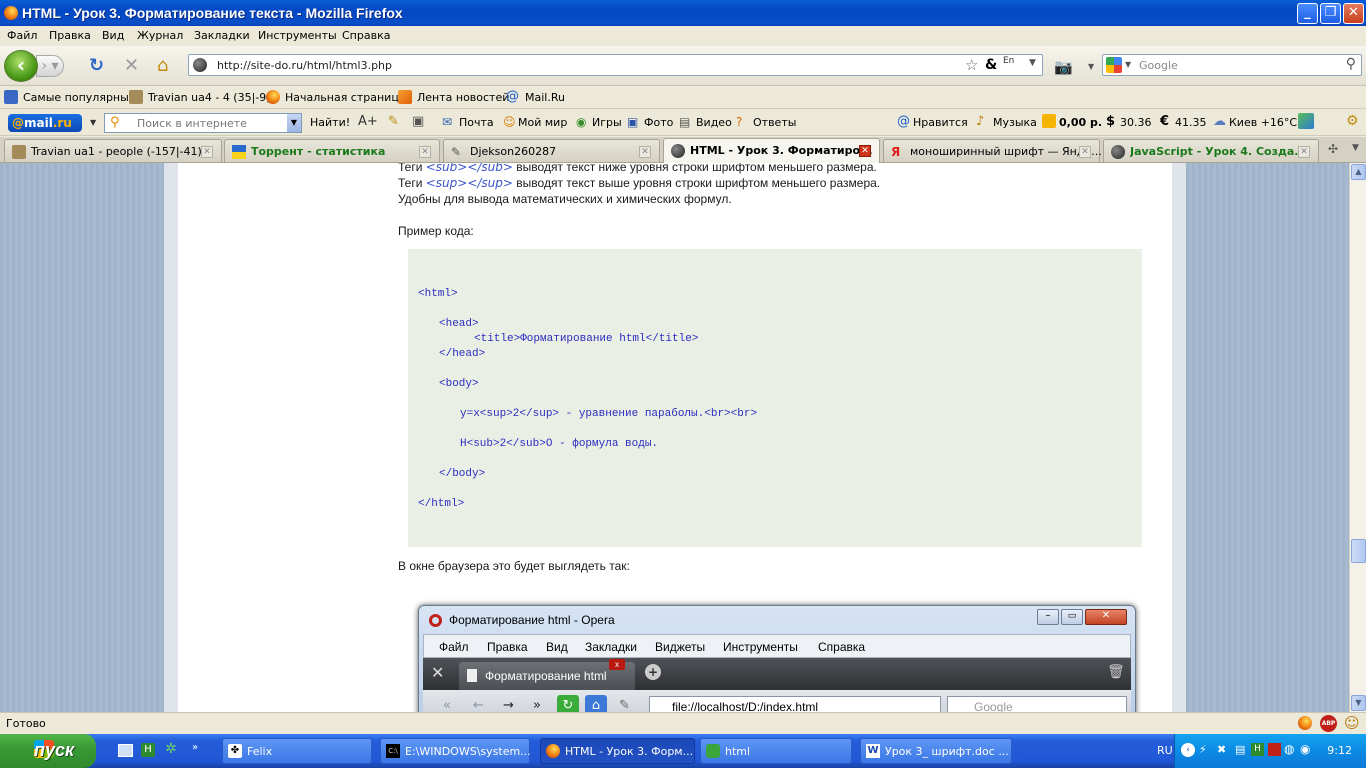  Describe the element at coordinates (1128, 64) in the screenshot. I see `engine-dropdown-icon: ▼` at that location.